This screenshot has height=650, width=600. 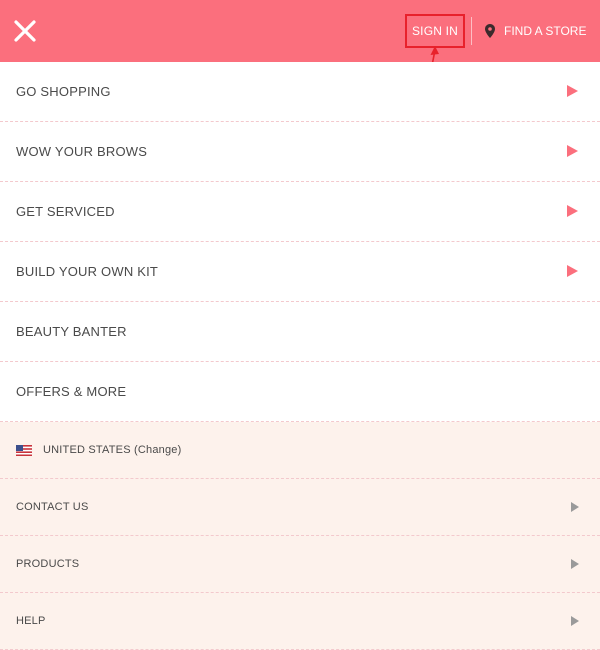 What do you see at coordinates (31, 621) in the screenshot?
I see `footer-link-label: HELP` at bounding box center [31, 621].